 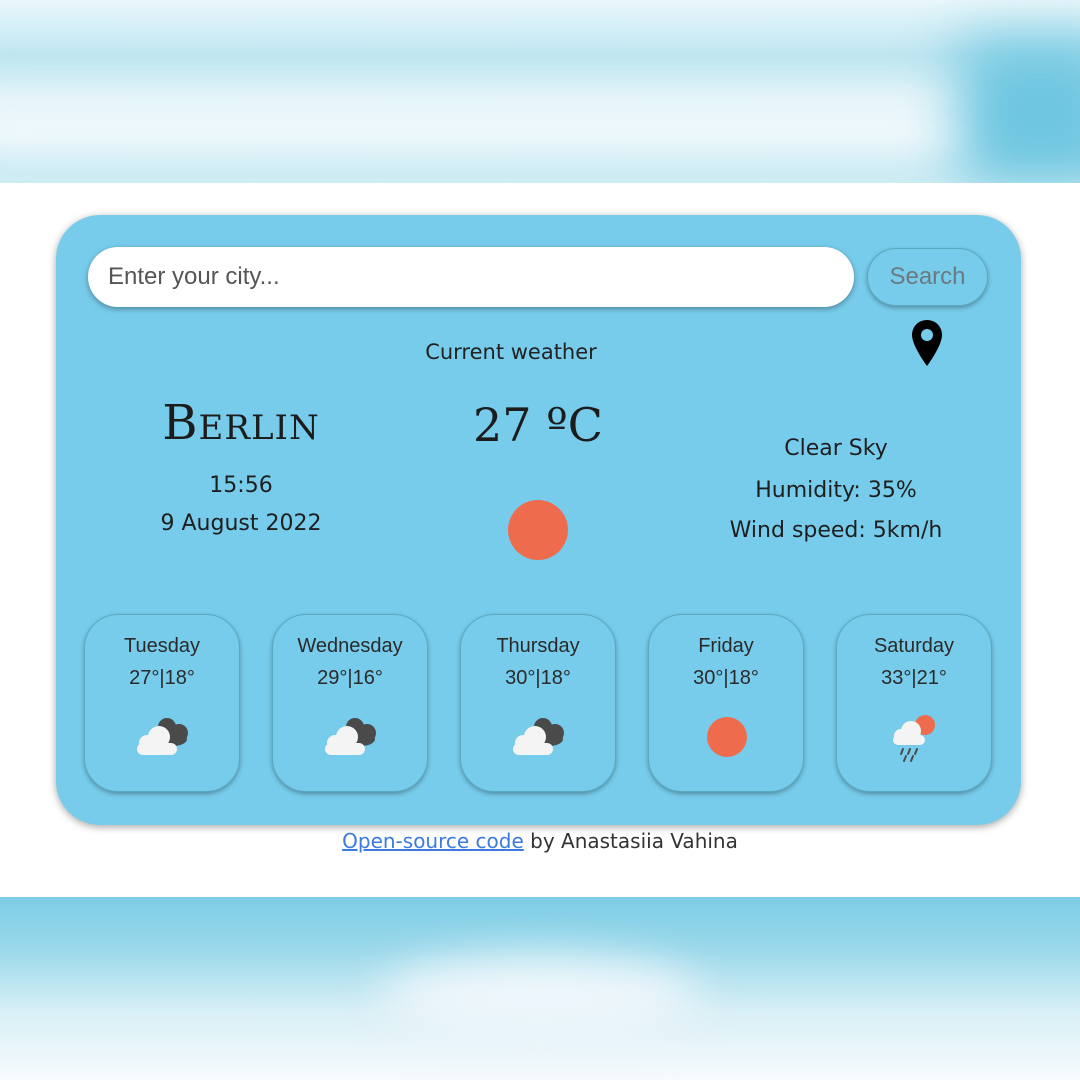 I want to click on forecast-day-temps: 27°|18°, so click(x=162, y=678).